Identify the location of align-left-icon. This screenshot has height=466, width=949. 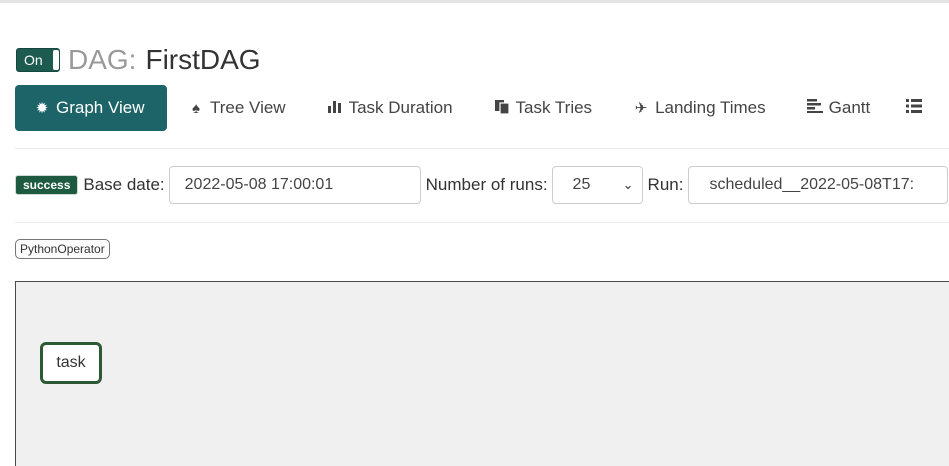
(815, 108).